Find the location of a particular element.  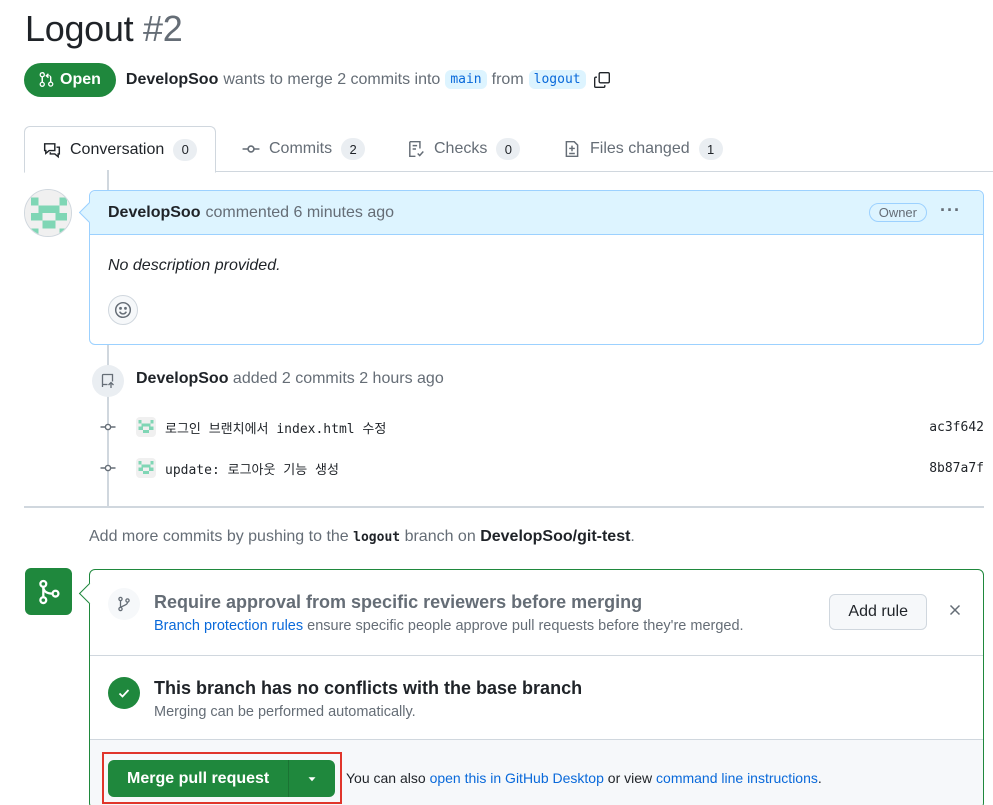

checklist-icon is located at coordinates (416, 149).